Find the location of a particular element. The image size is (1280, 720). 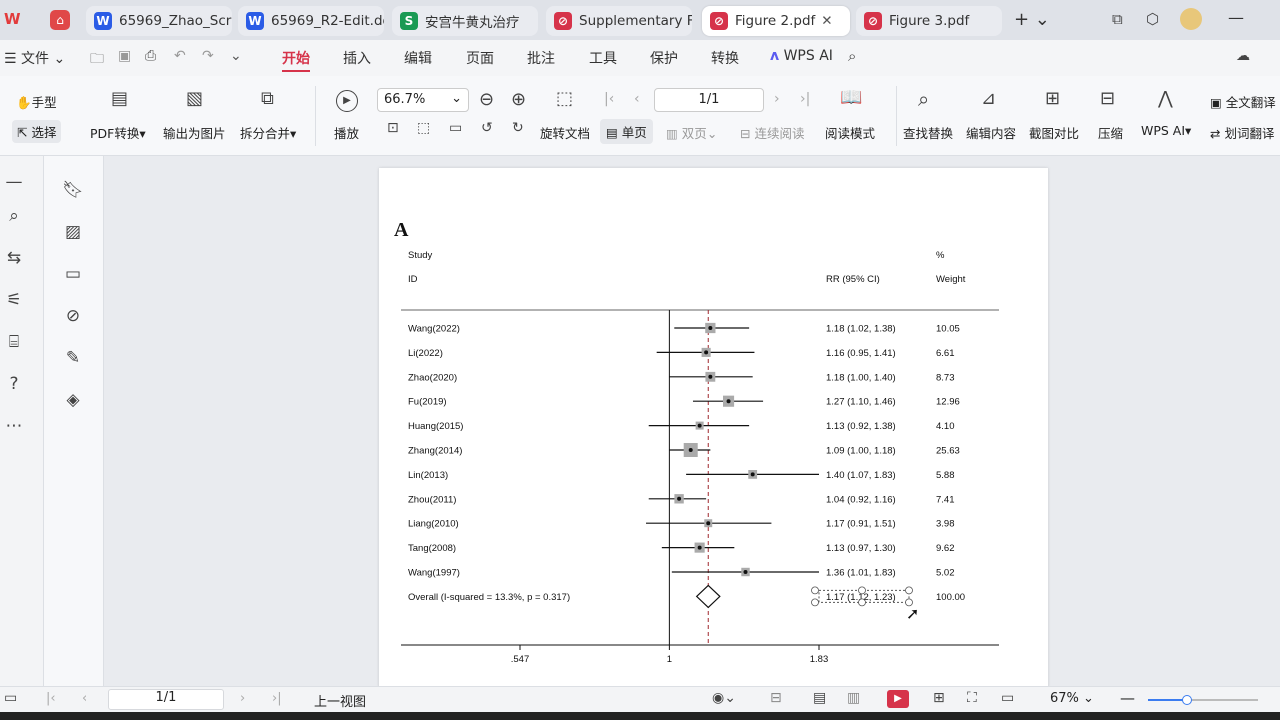

double-page-view-icon: ▥ is located at coordinates (853, 698).